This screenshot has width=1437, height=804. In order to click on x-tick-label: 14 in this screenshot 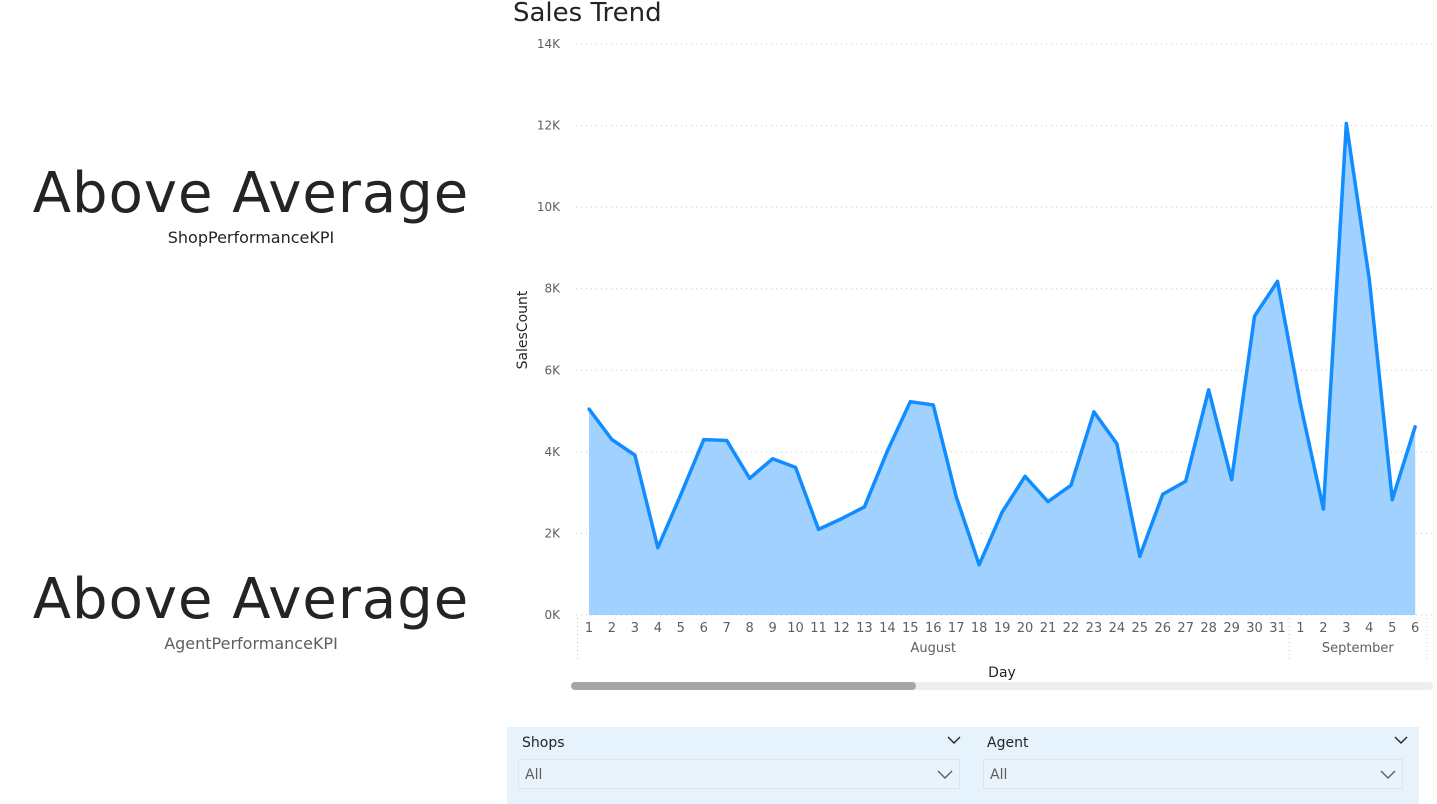, I will do `click(887, 628)`.